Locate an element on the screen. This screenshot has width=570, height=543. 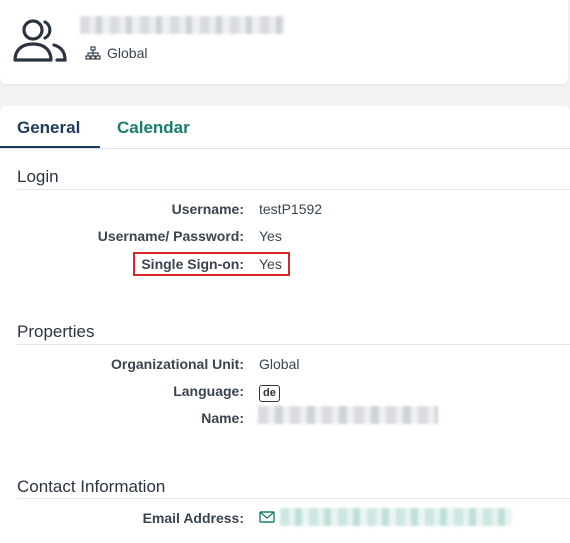
field-label: Name: is located at coordinates (222, 418).